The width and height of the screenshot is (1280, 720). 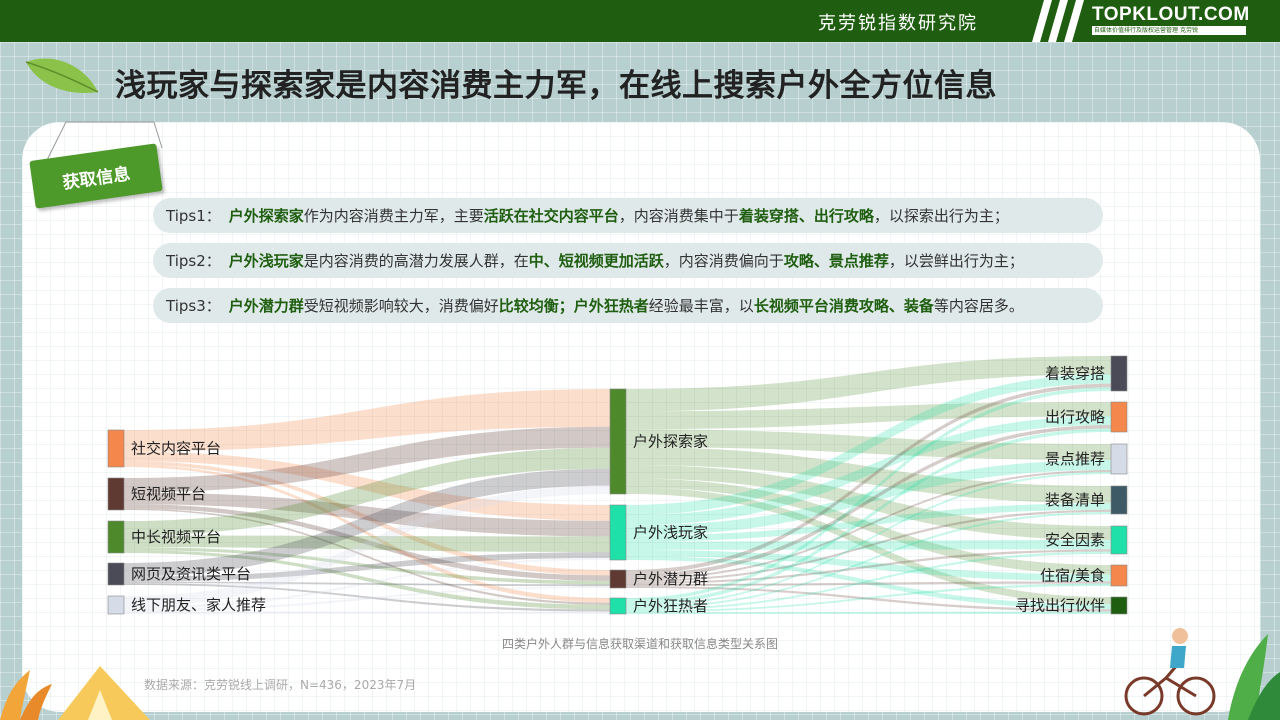 I want to click on content-type-node-label: 装备清单, so click(x=1075, y=500).